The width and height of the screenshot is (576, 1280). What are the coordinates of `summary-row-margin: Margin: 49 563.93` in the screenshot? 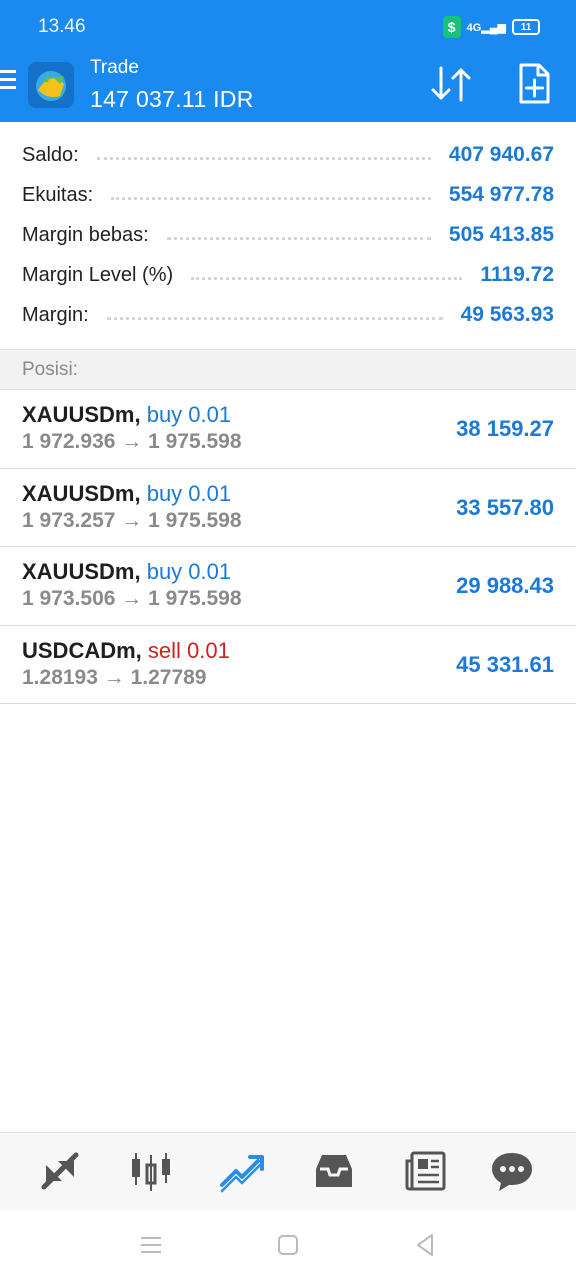 It's located at (288, 315).